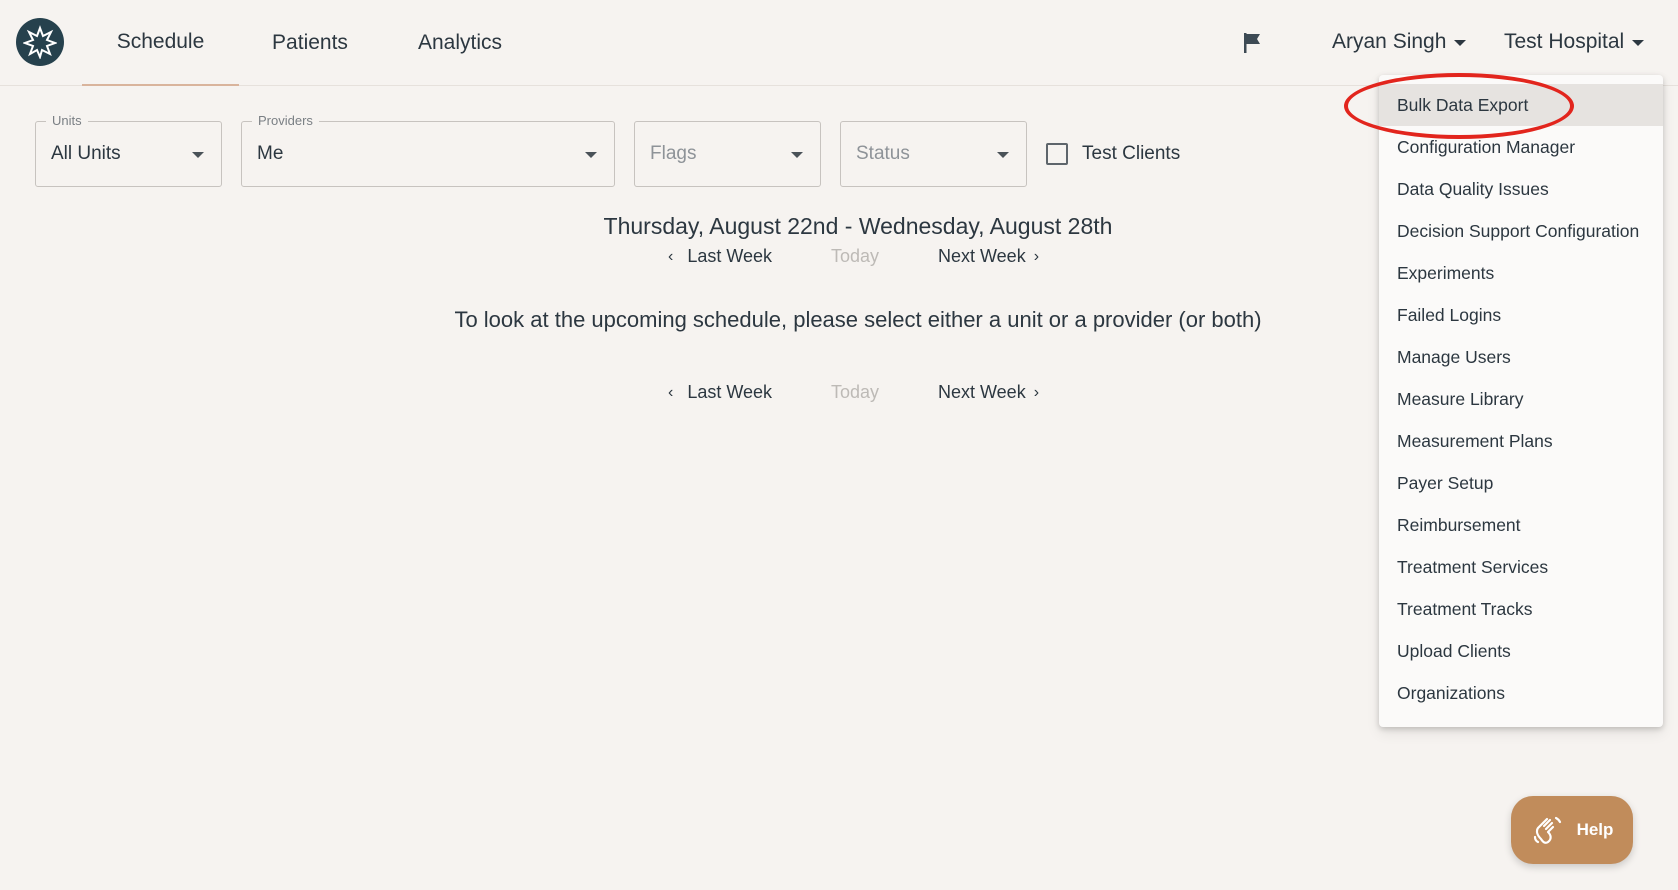 The height and width of the screenshot is (890, 1678). I want to click on test-clients-checkbox, so click(1057, 154).